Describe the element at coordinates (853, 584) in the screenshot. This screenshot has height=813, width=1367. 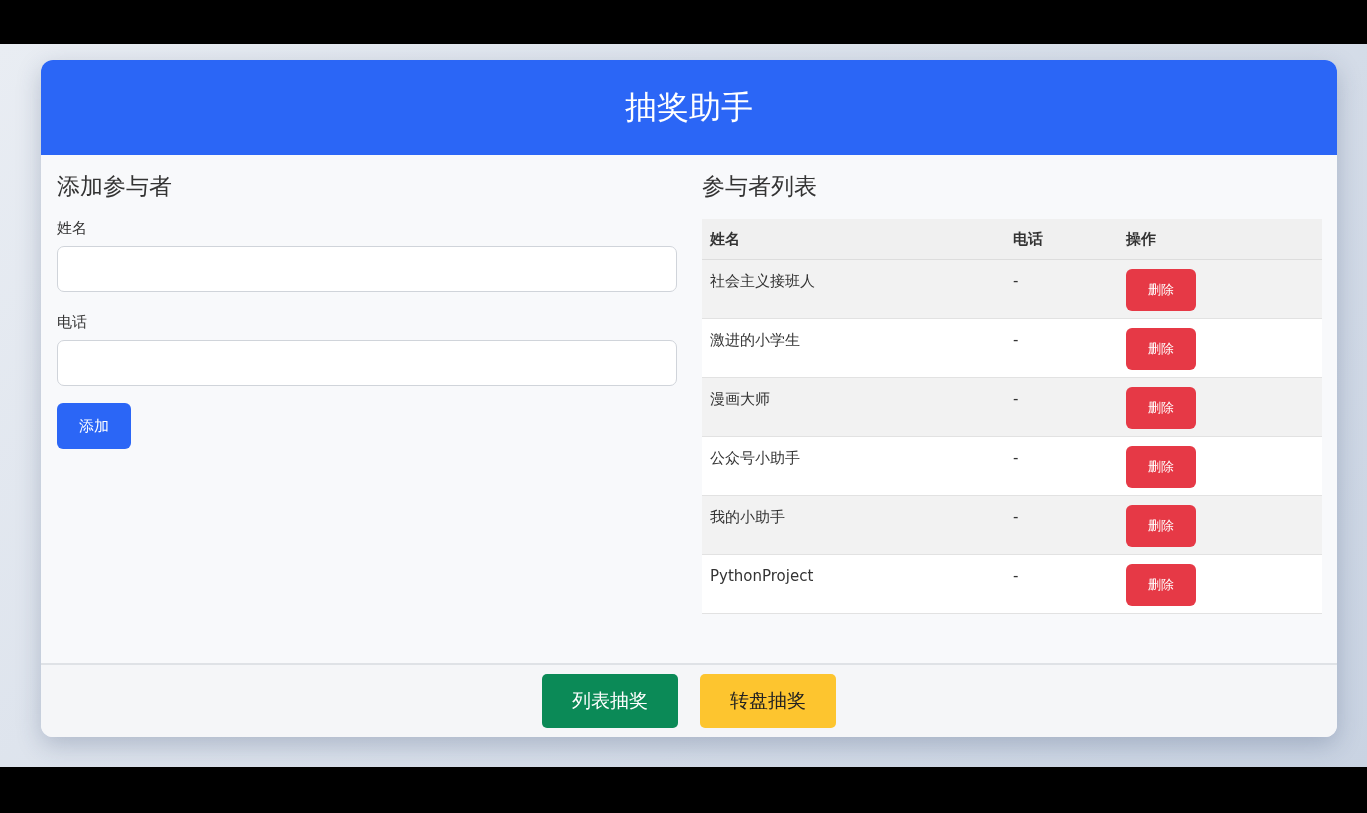
I see `table-cell: PythonProject` at that location.